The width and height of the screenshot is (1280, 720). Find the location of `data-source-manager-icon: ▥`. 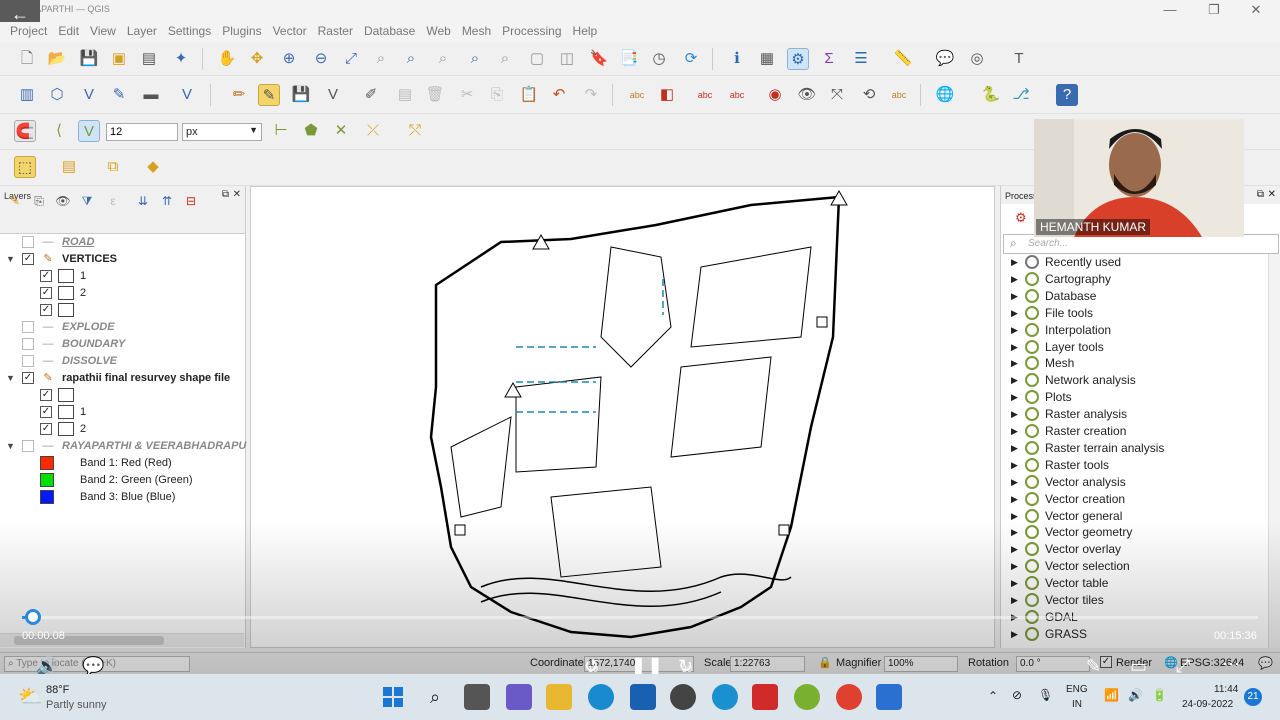

data-source-manager-icon: ▥ is located at coordinates (27, 95).